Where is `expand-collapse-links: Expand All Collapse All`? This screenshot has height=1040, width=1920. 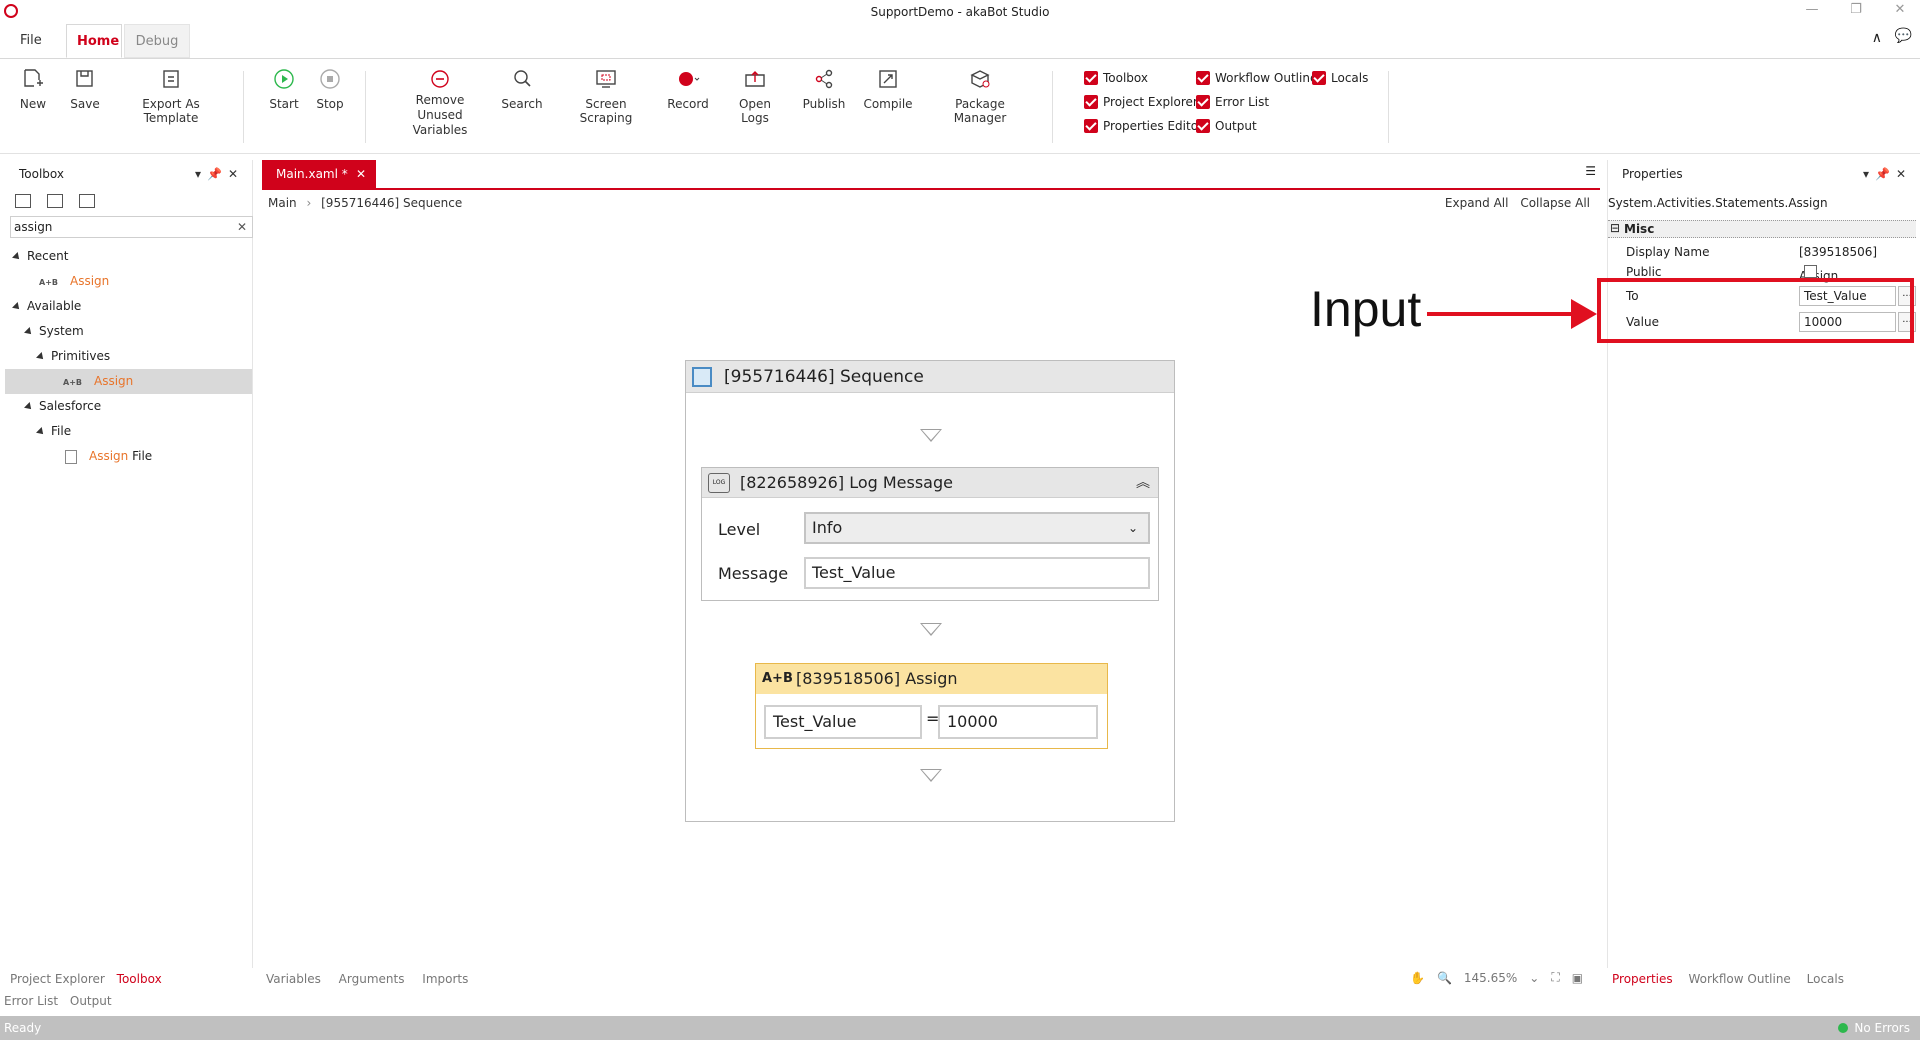 expand-collapse-links: Expand All Collapse All is located at coordinates (1517, 203).